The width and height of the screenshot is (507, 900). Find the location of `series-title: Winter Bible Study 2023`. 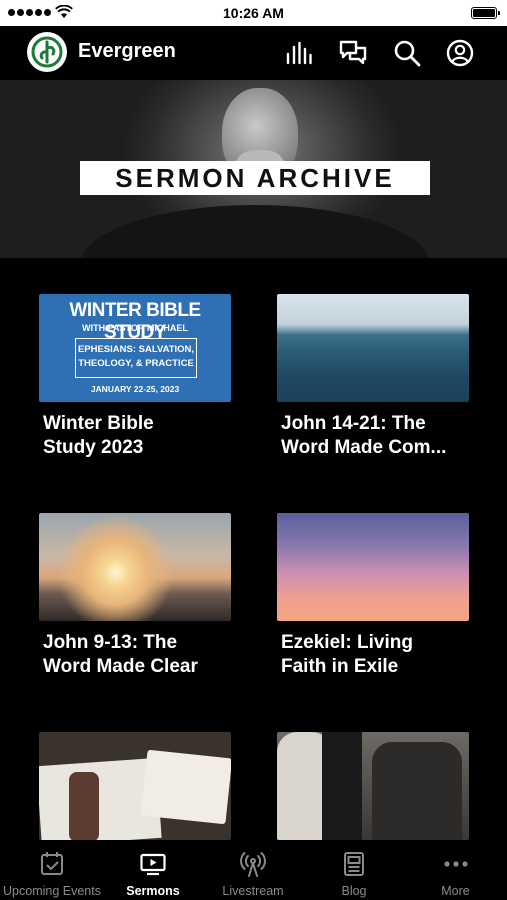

series-title: Winter Bible Study 2023 is located at coordinates (139, 436).